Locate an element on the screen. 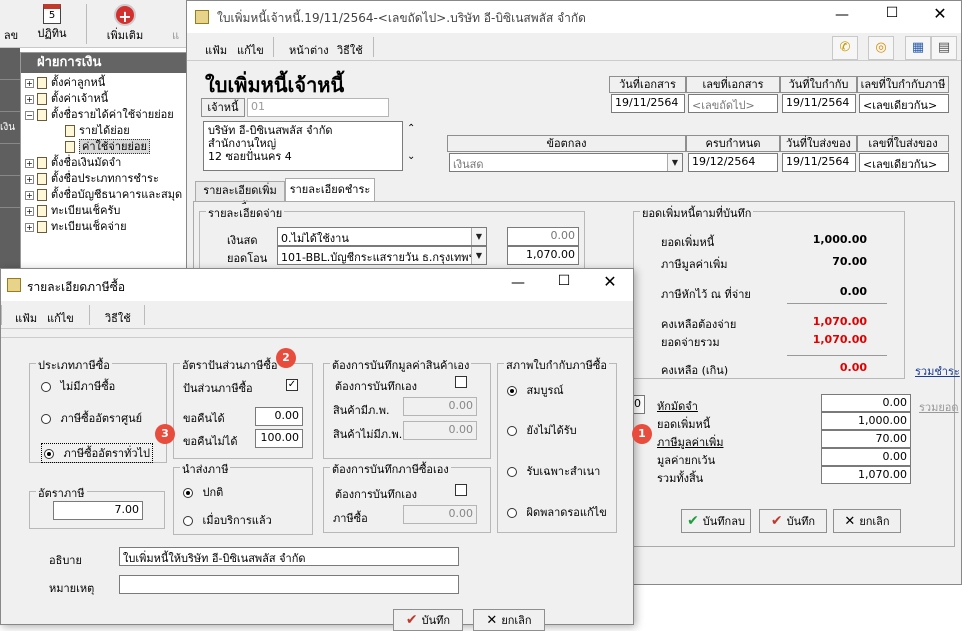  tree-item: + ตั้งค่าเจ้าหนี้ is located at coordinates (107, 99).